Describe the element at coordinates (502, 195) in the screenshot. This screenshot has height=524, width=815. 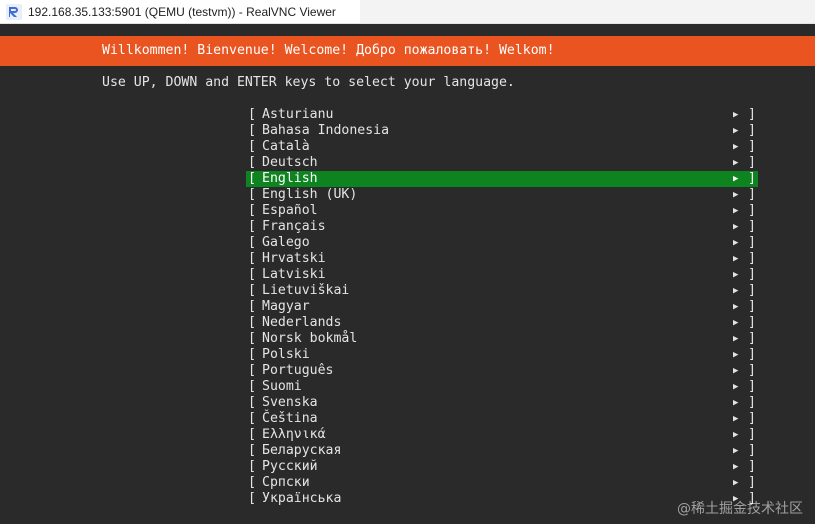
I see `language-option: [English (UK) ▶]` at that location.